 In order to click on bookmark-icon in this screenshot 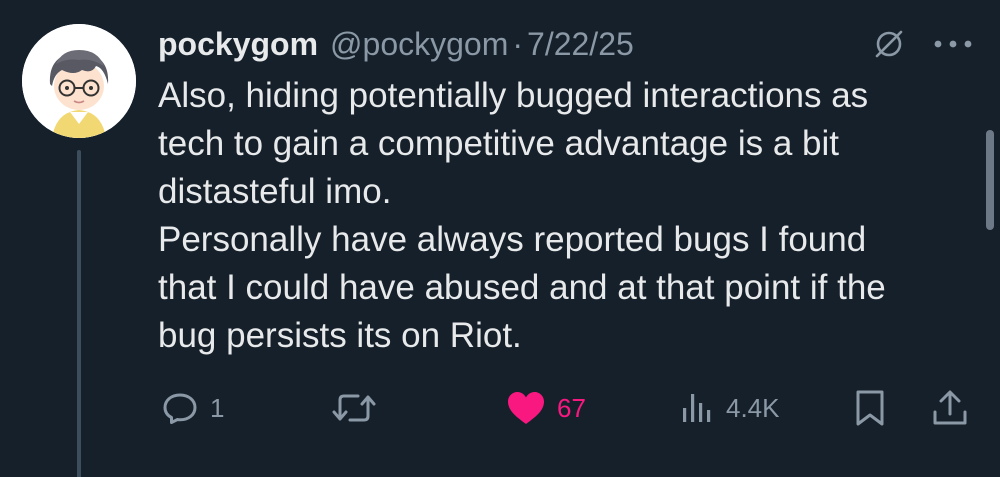, I will do `click(870, 408)`.